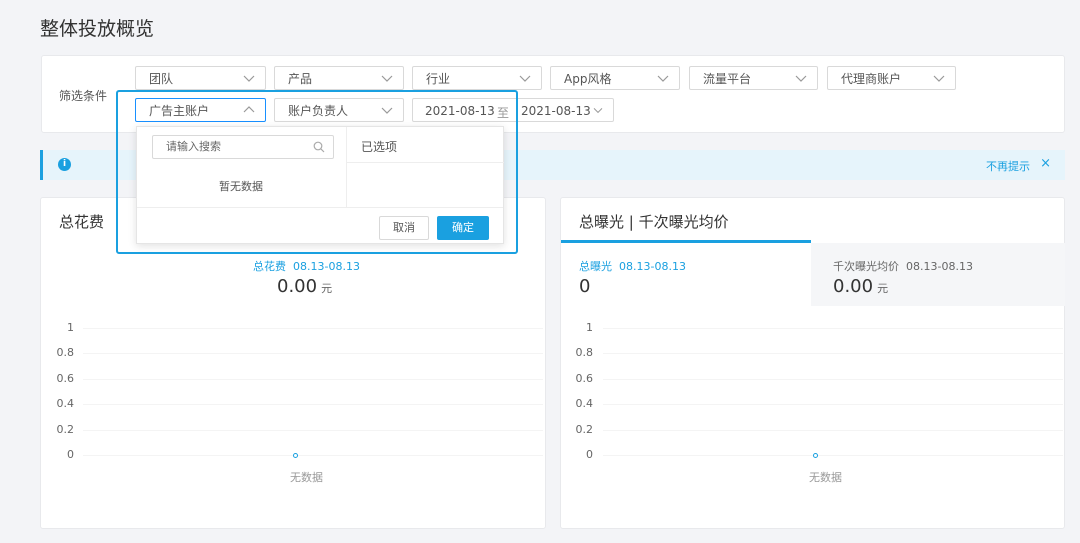 This screenshot has height=543, width=1080. What do you see at coordinates (161, 78) in the screenshot?
I see `filter-team-label: 团队` at bounding box center [161, 78].